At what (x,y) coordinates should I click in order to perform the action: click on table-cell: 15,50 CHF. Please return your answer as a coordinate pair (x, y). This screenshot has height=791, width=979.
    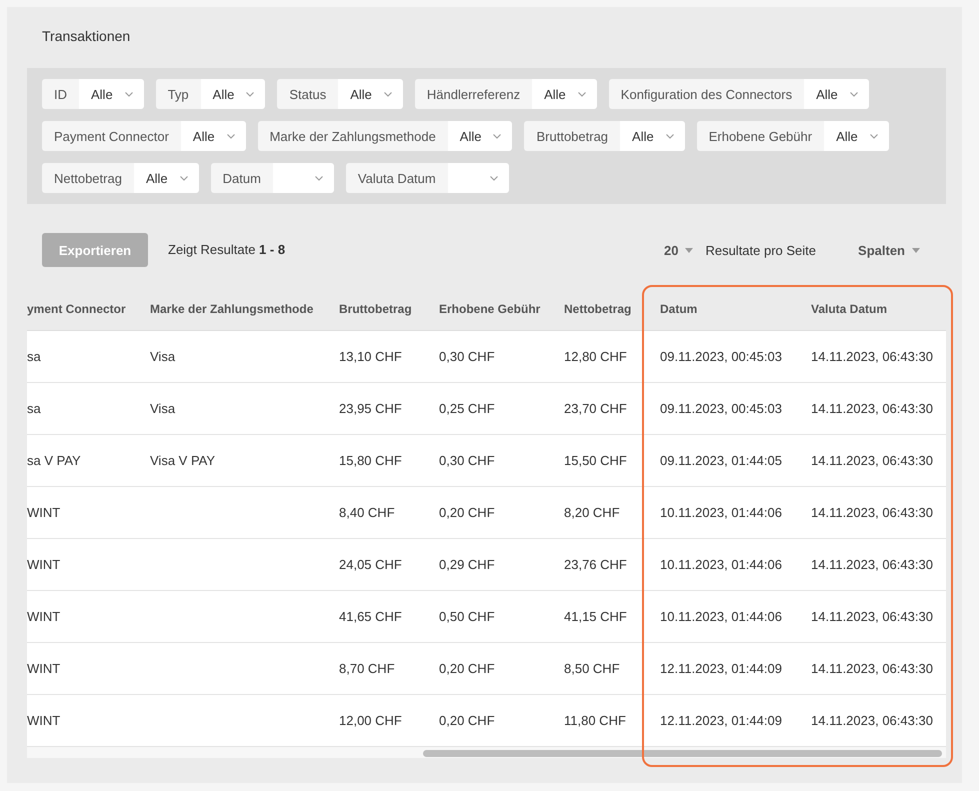
    Looking at the image, I should click on (595, 460).